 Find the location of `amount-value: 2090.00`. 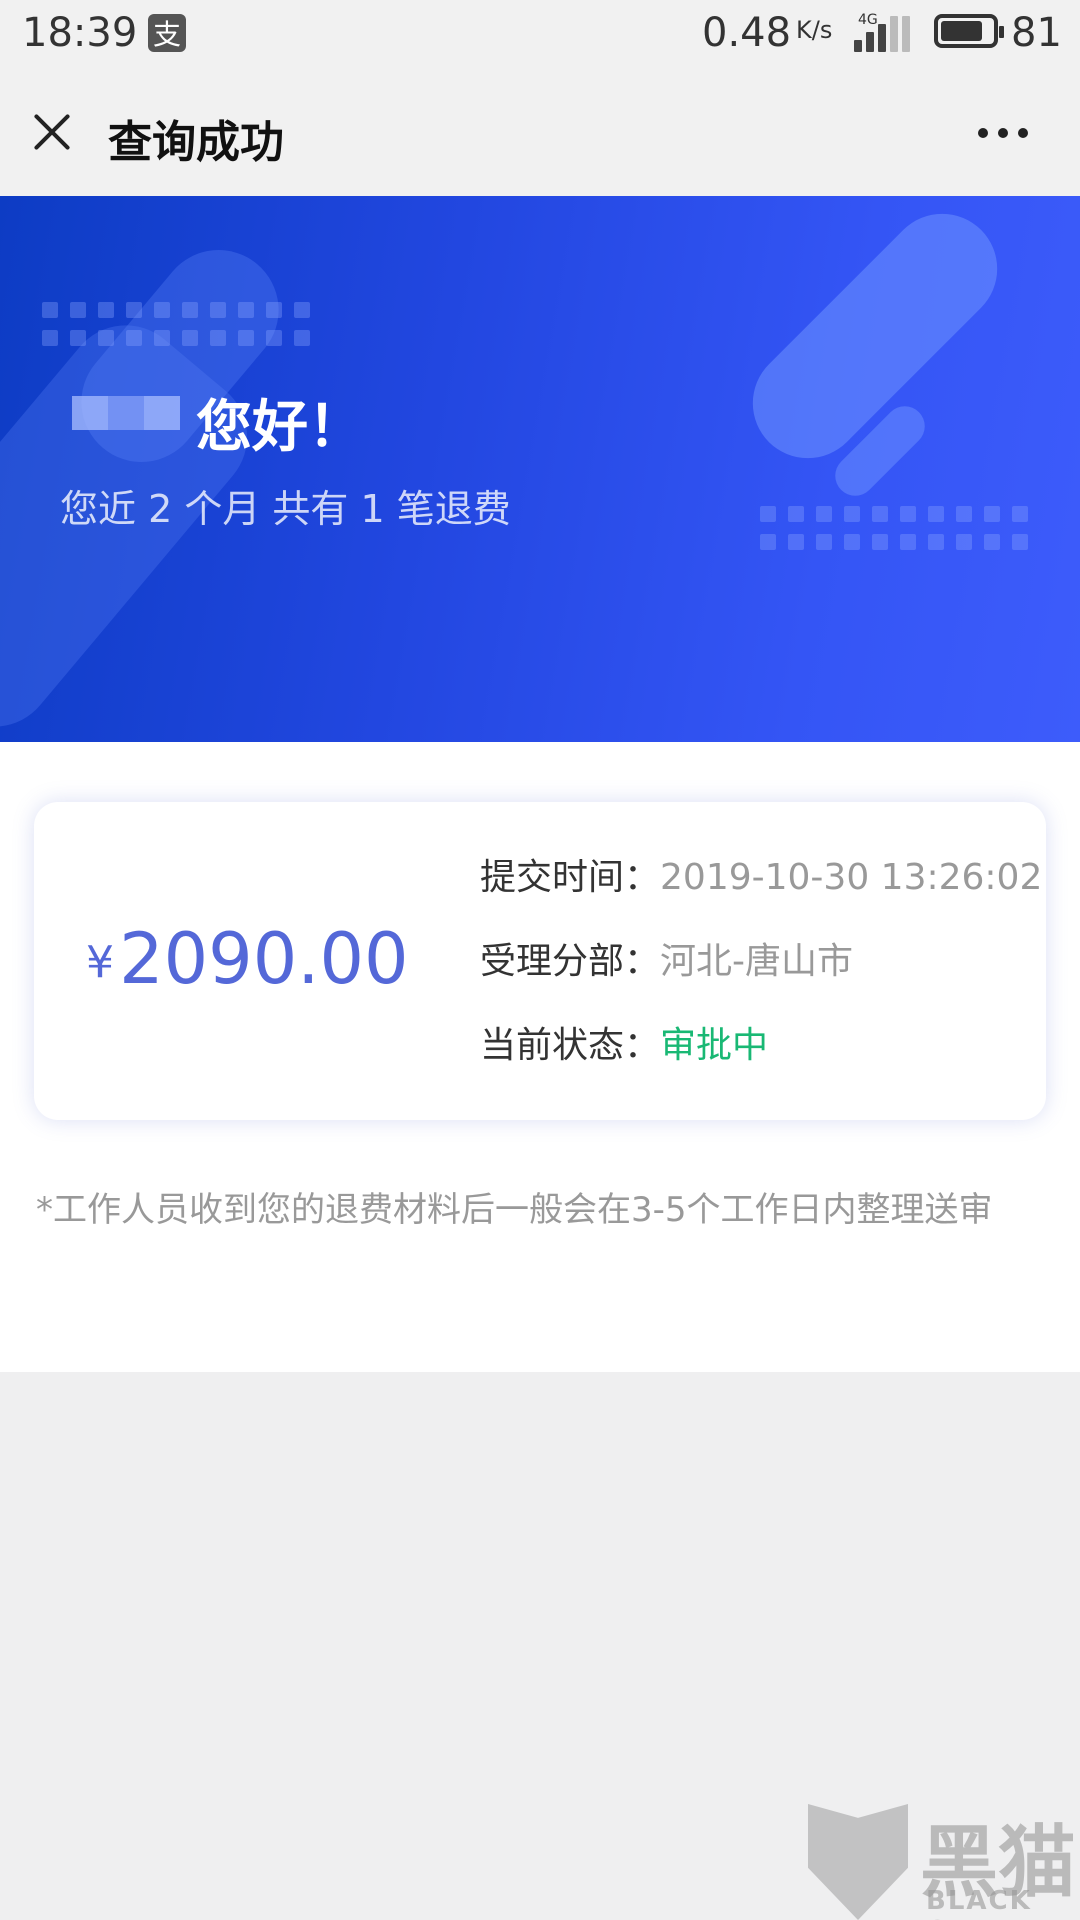

amount-value: 2090.00 is located at coordinates (264, 959).